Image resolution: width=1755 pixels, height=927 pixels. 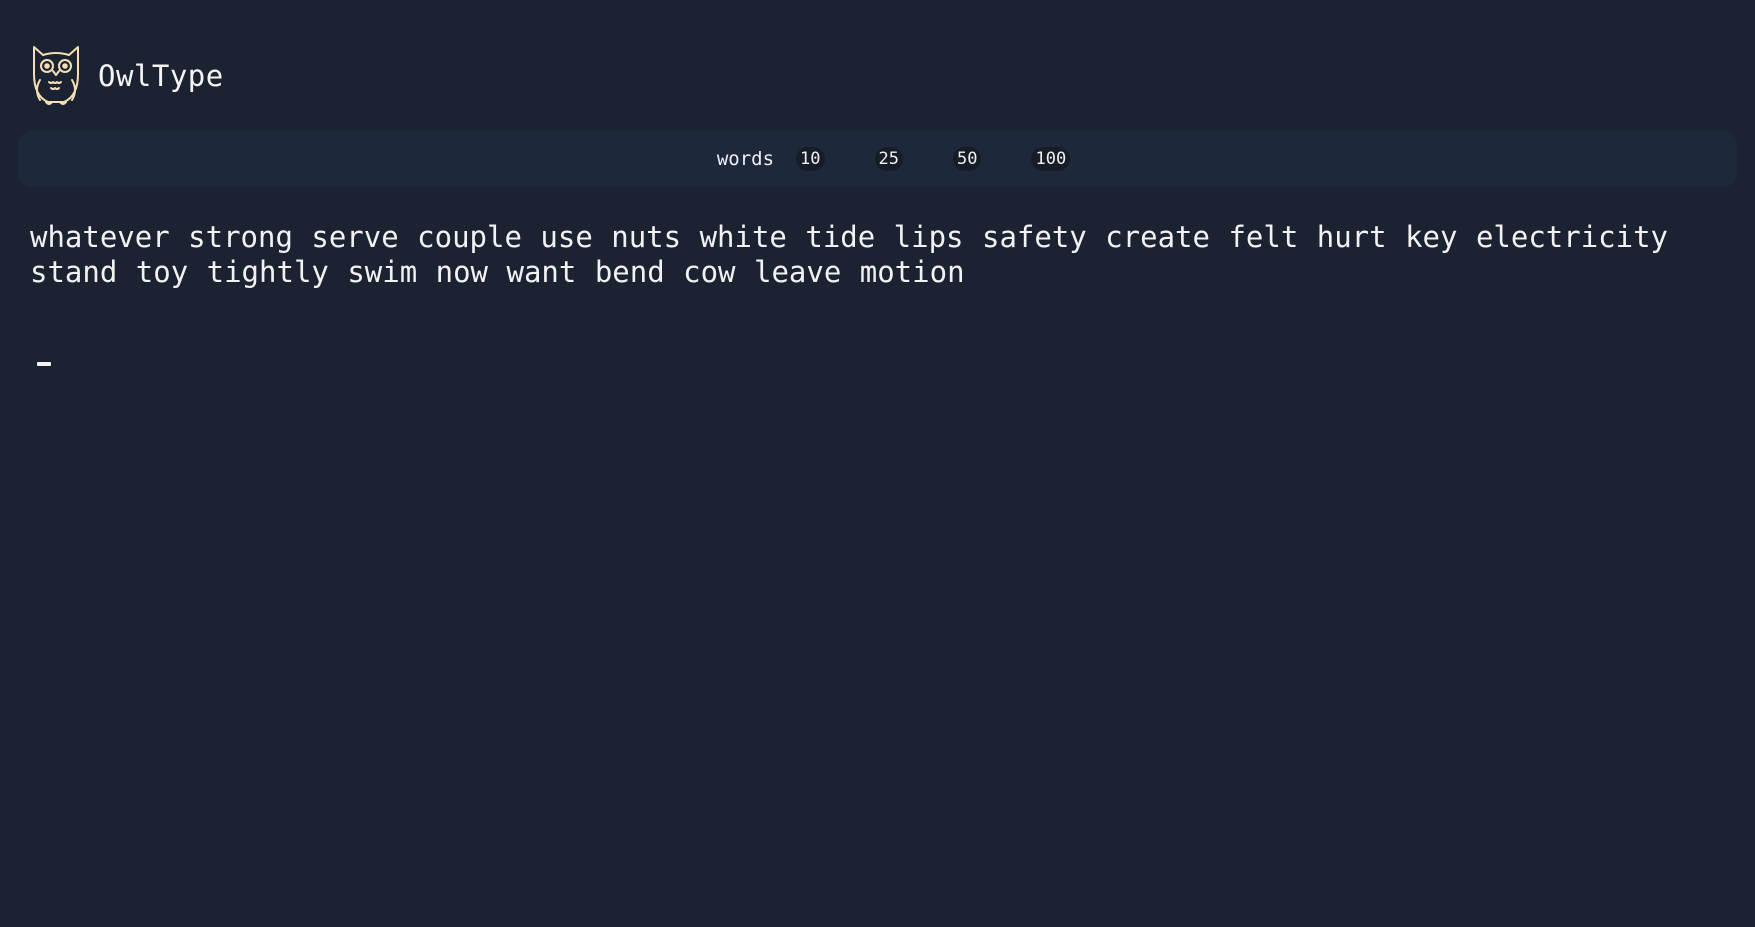 I want to click on test-word: toy, so click(x=162, y=272).